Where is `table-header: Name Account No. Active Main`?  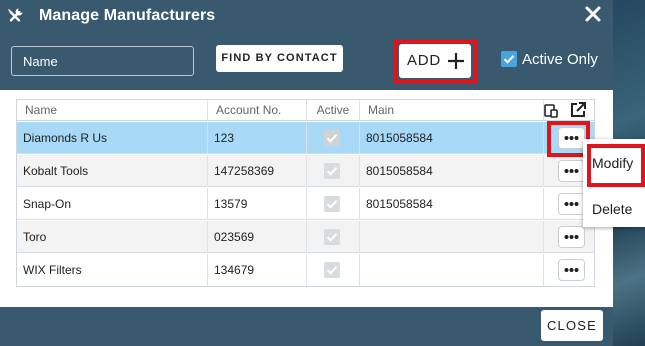
table-header: Name Account No. Active Main is located at coordinates (305, 110).